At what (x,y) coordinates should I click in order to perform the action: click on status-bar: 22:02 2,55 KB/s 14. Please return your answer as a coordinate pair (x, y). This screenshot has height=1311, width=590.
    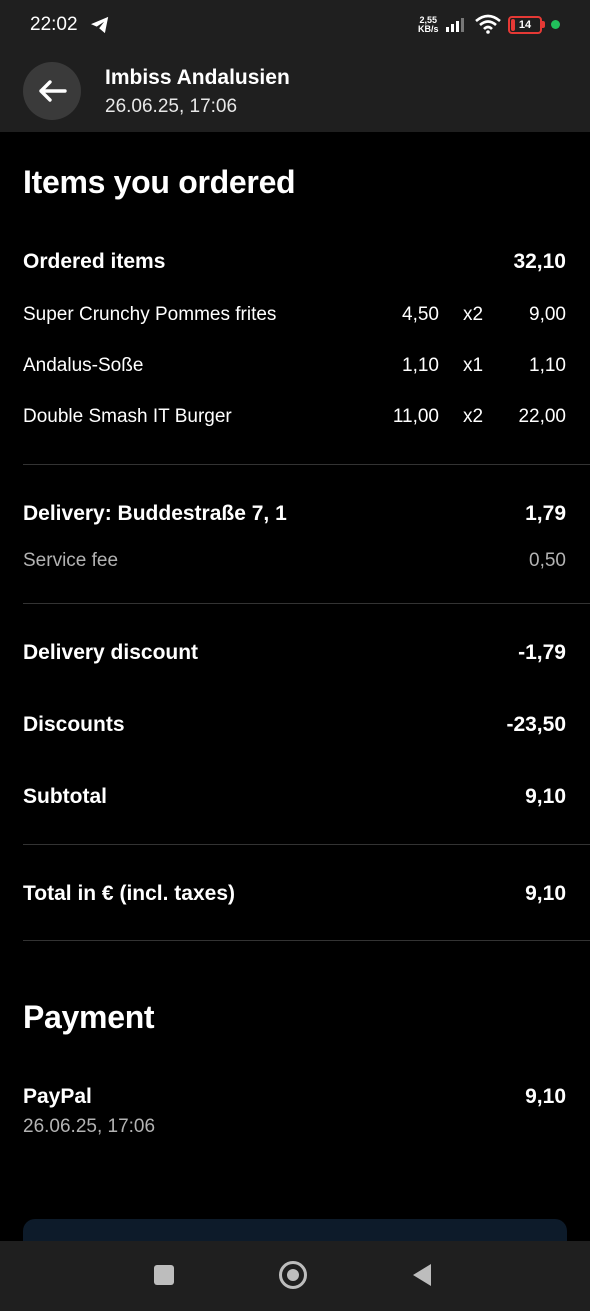
    Looking at the image, I should click on (295, 26).